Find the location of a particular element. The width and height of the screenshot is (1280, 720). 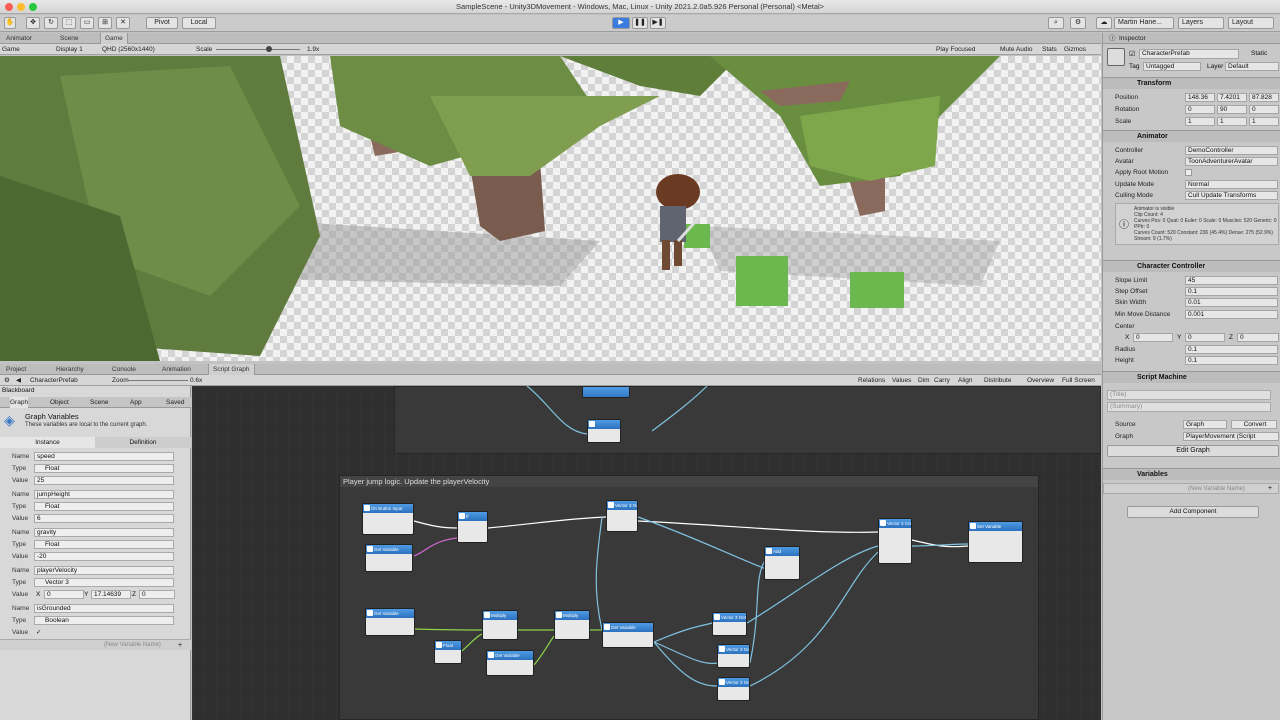

scale-z-field: 1 is located at coordinates (1264, 121).